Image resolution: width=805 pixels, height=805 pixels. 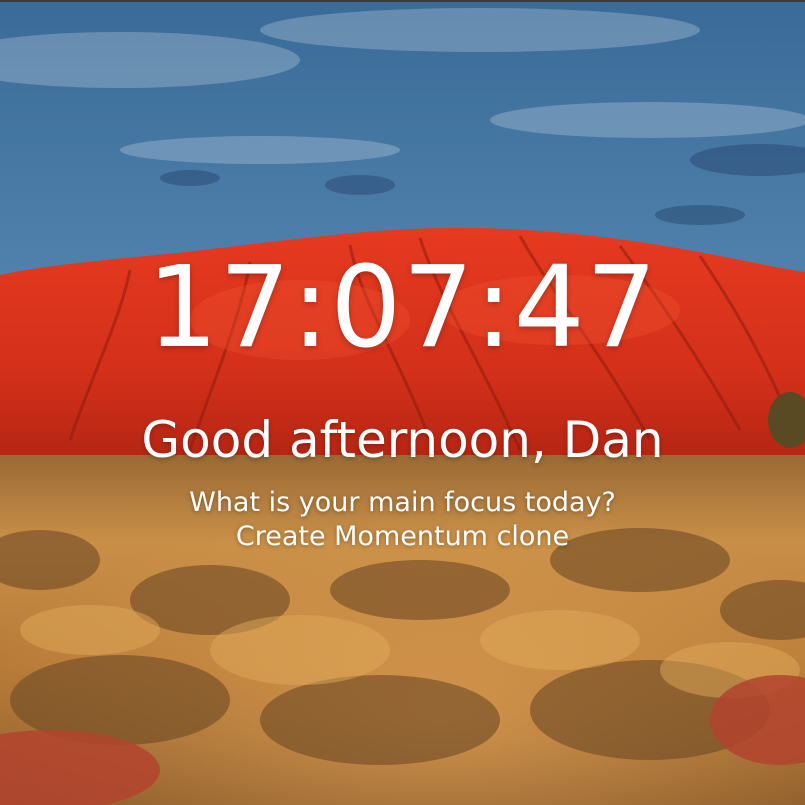 I want to click on greeting-text: Good afternoon, Dan, so click(x=402, y=440).